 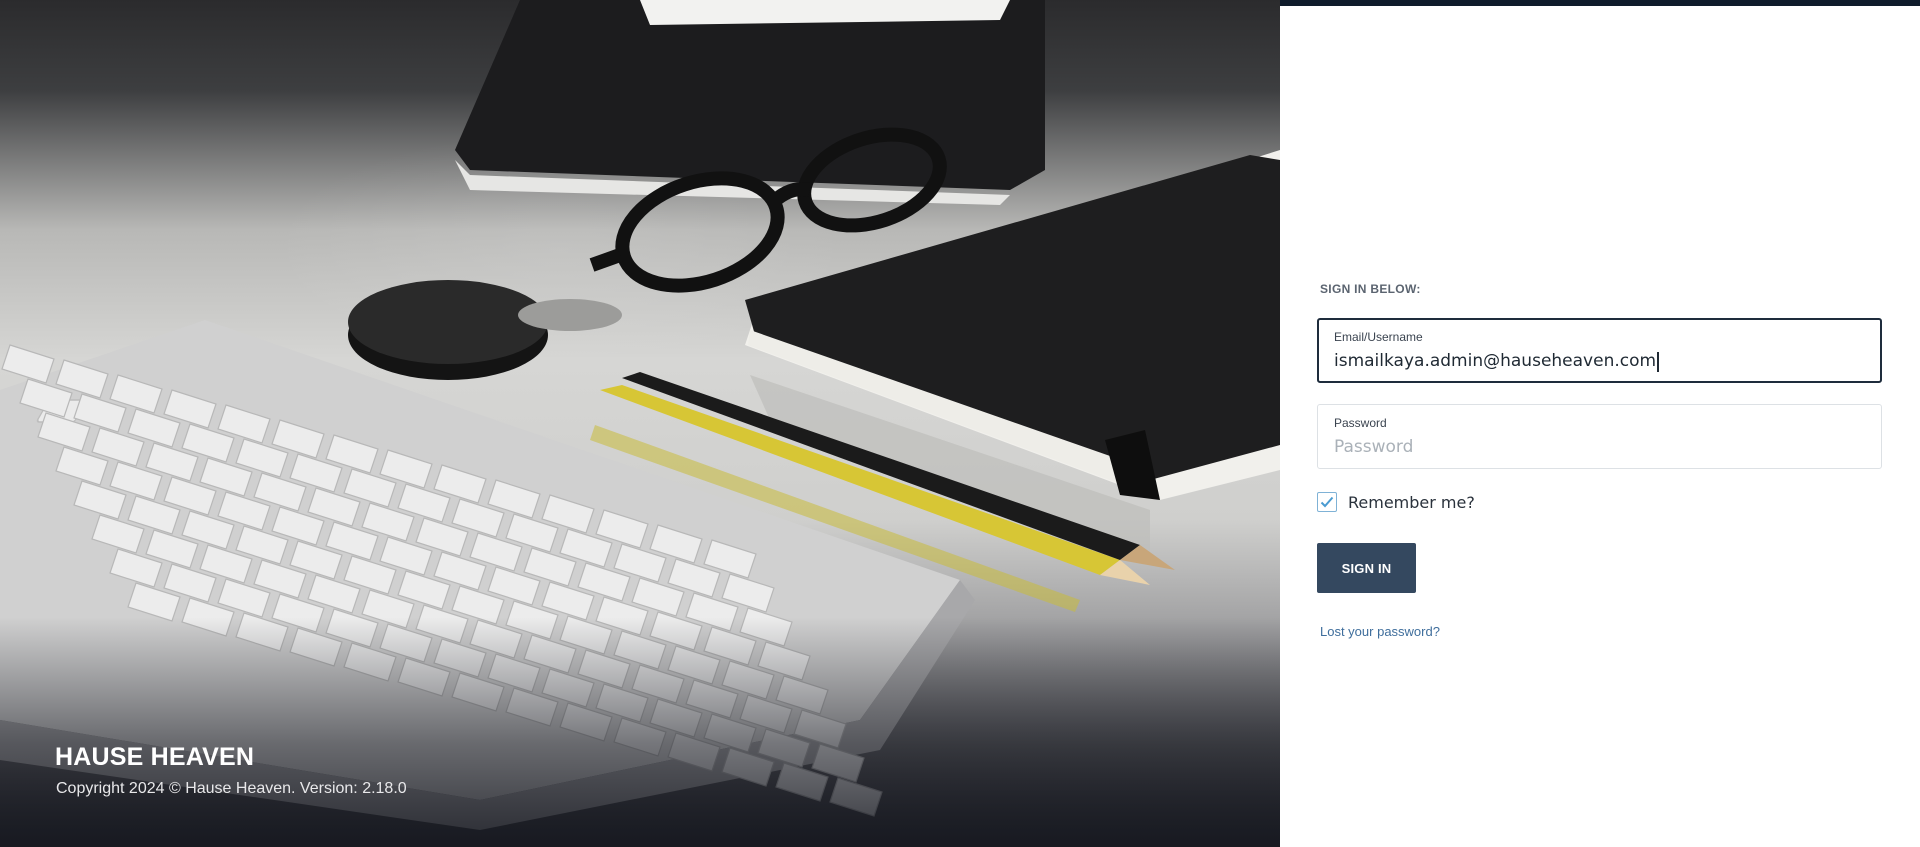 I want to click on password-input, so click(x=1599, y=447).